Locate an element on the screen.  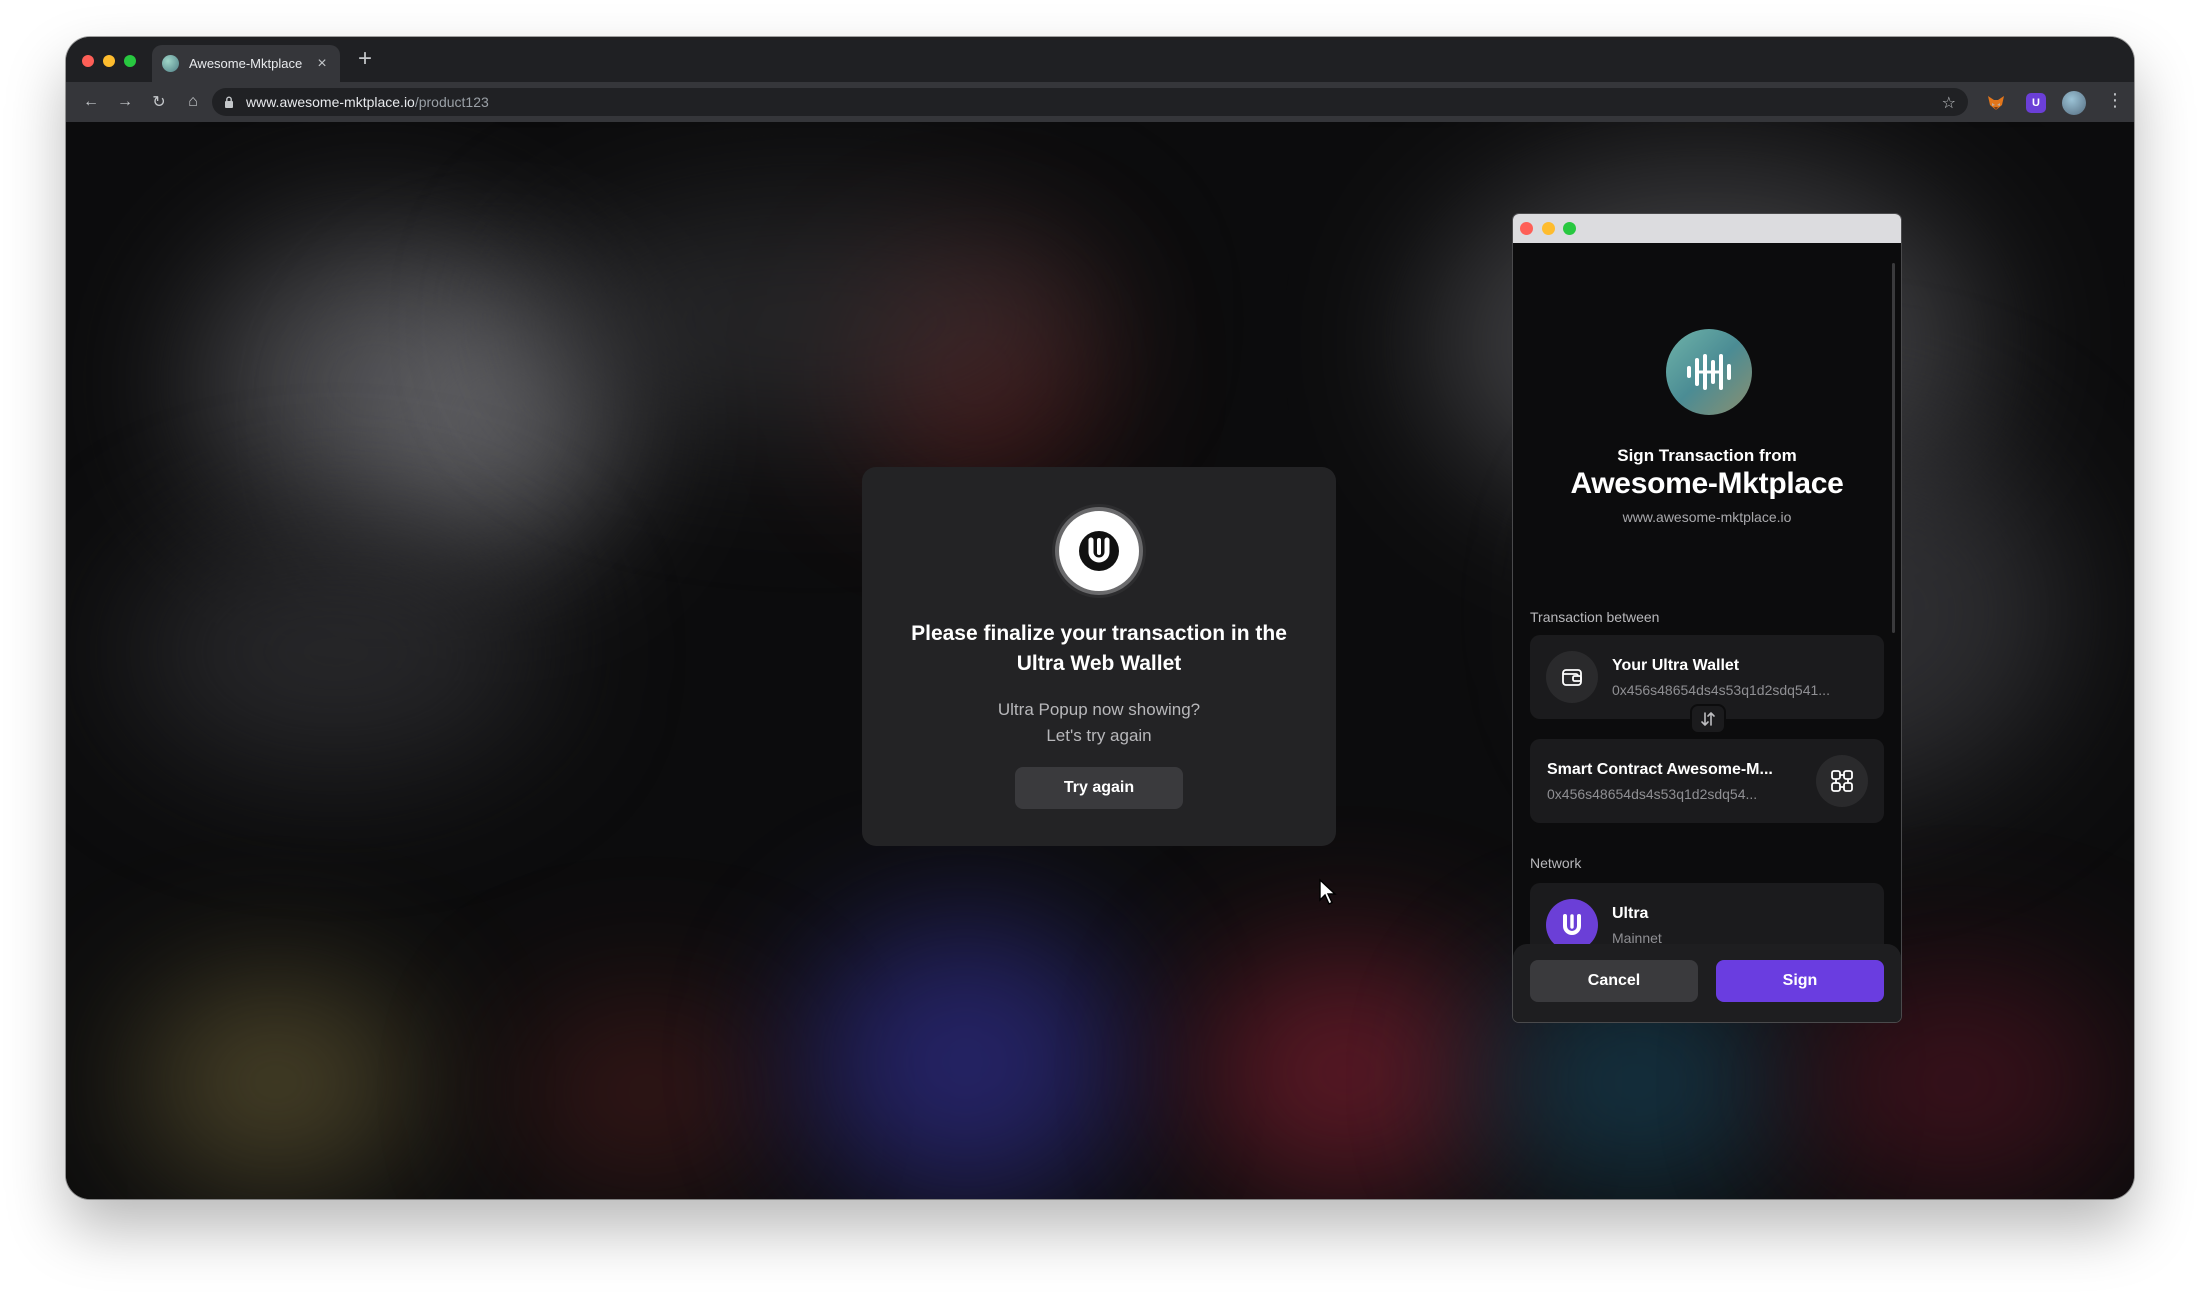
dapp-logo-icon is located at coordinates (1709, 372).